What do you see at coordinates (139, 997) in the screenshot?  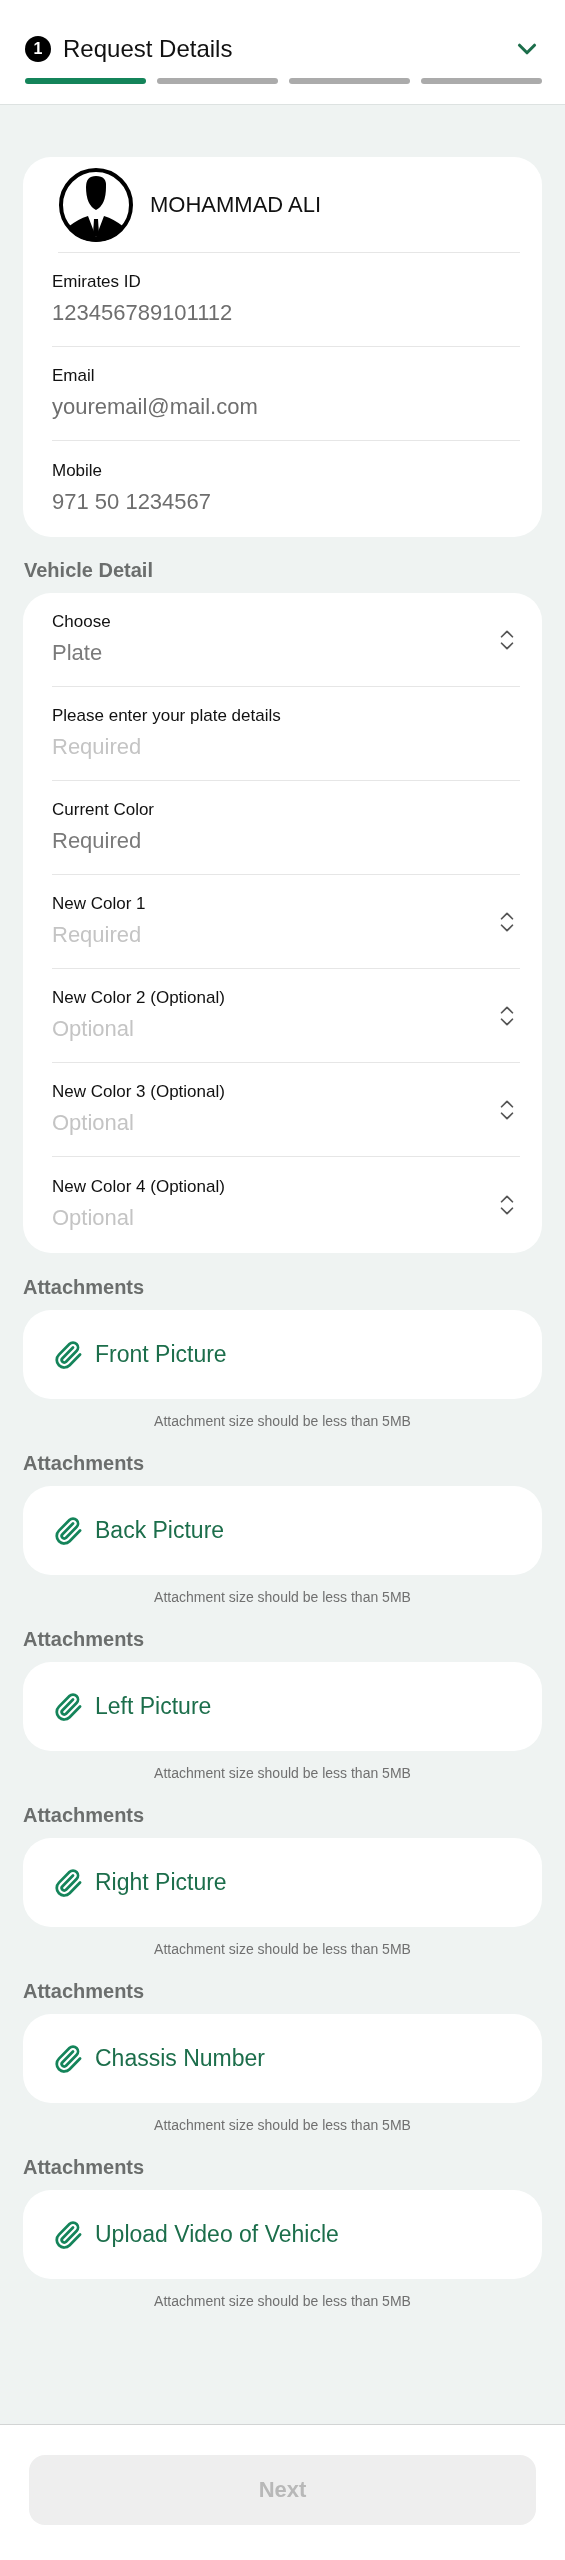 I see `field-label: New Color 2 (Optional)` at bounding box center [139, 997].